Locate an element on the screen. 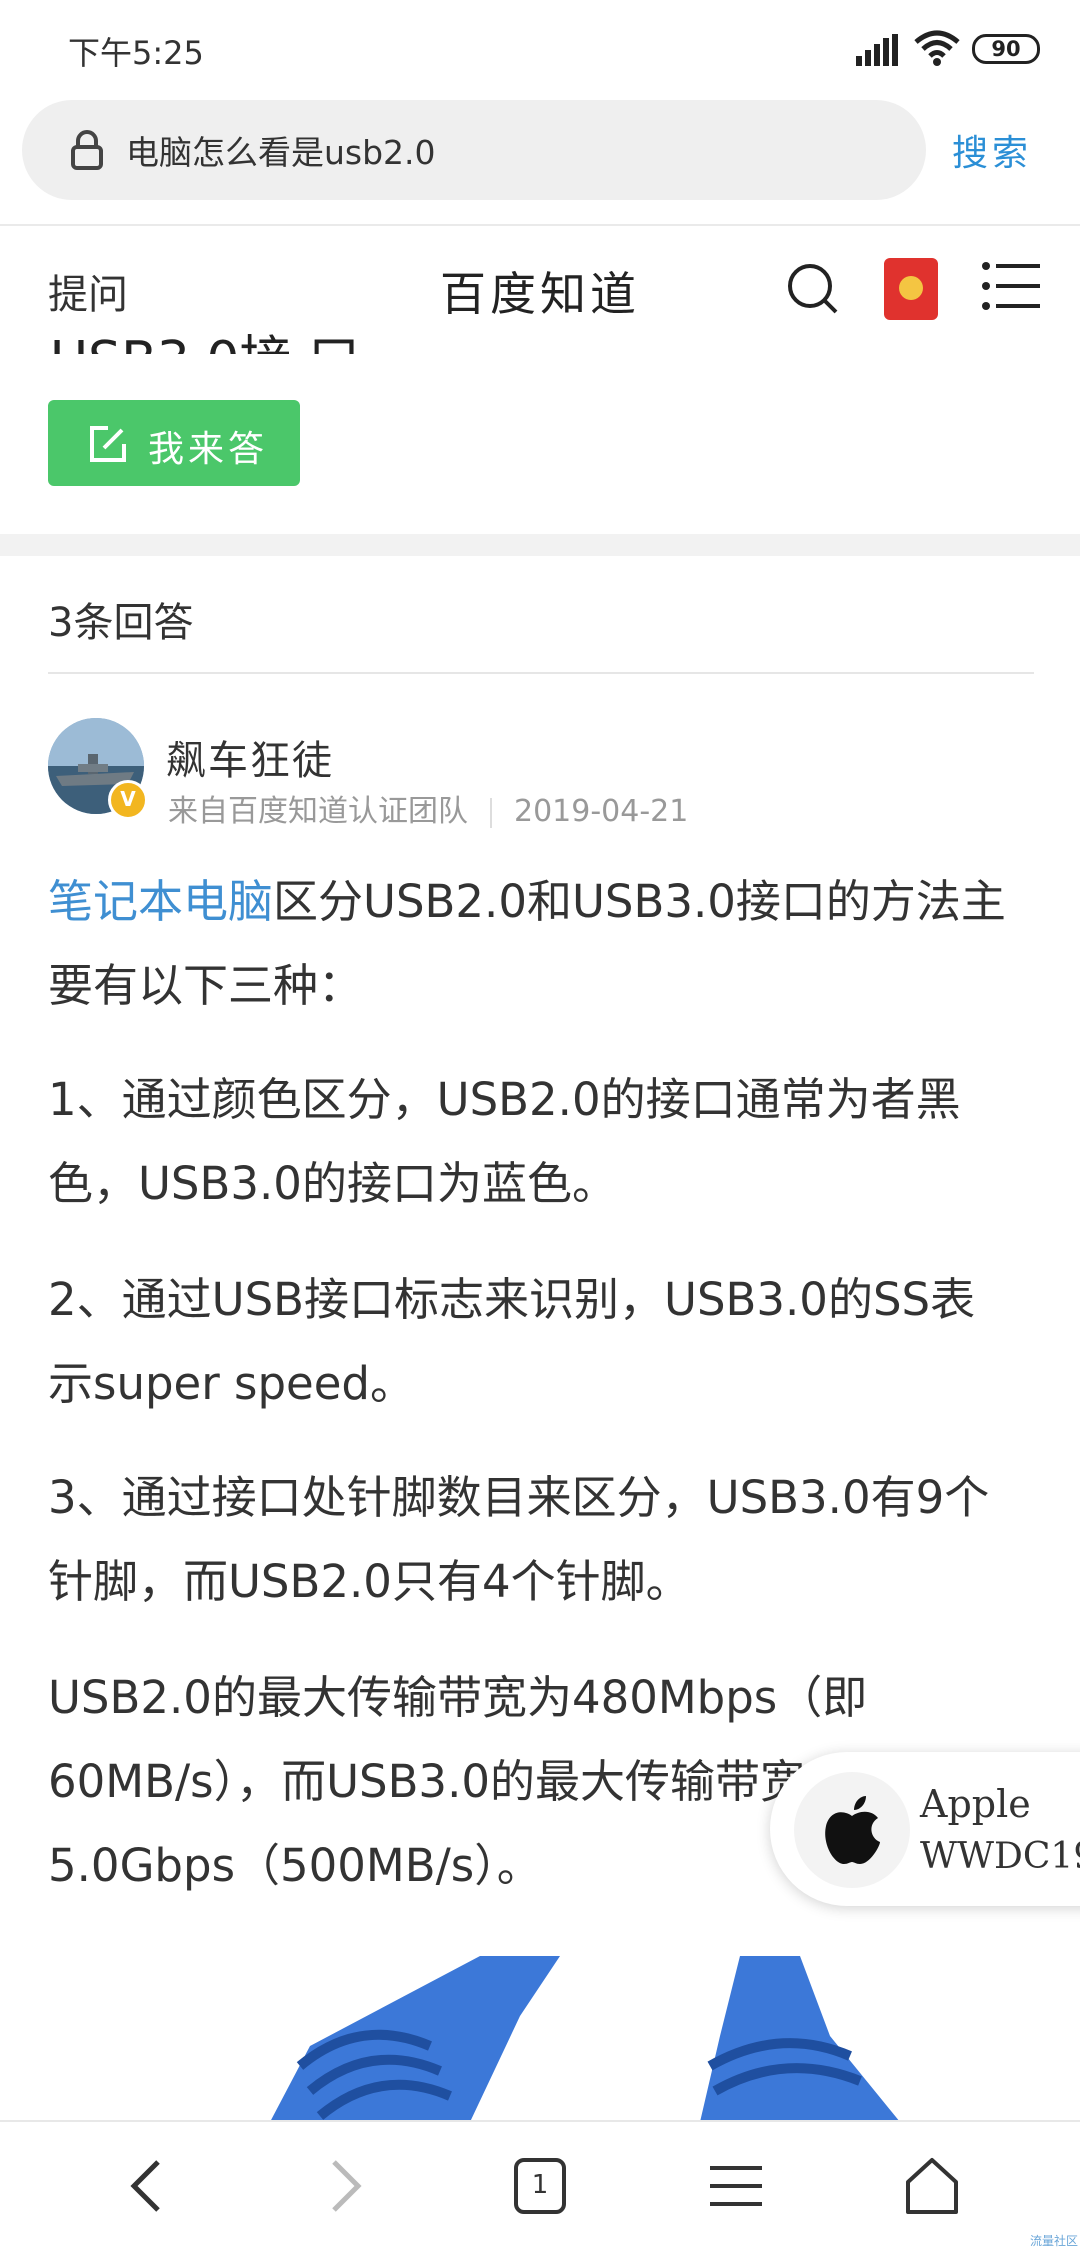 This screenshot has height=2250, width=1080. floating-promo-card: Apple WWDC19 is located at coordinates (925, 1829).